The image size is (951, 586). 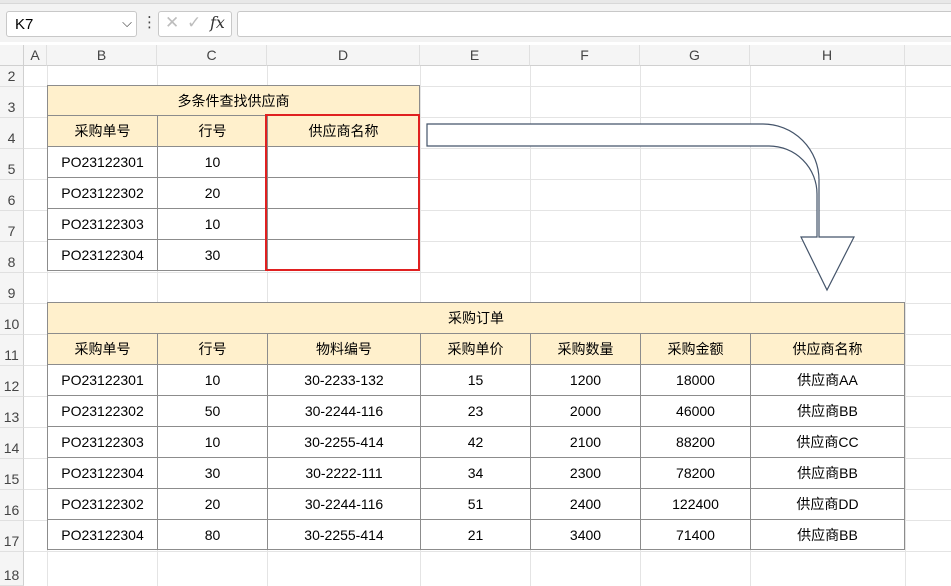 What do you see at coordinates (475, 442) in the screenshot?
I see `order-cell: 42` at bounding box center [475, 442].